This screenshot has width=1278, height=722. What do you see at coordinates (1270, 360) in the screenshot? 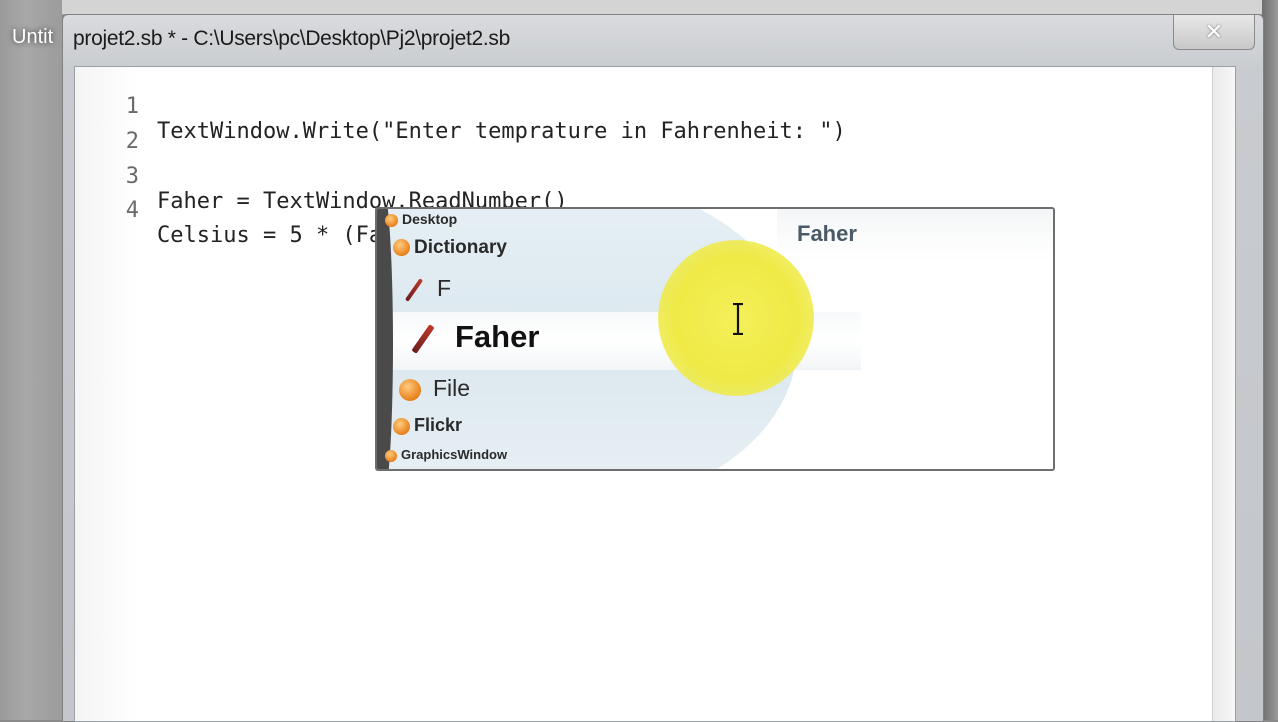
I see `background-edge` at bounding box center [1270, 360].